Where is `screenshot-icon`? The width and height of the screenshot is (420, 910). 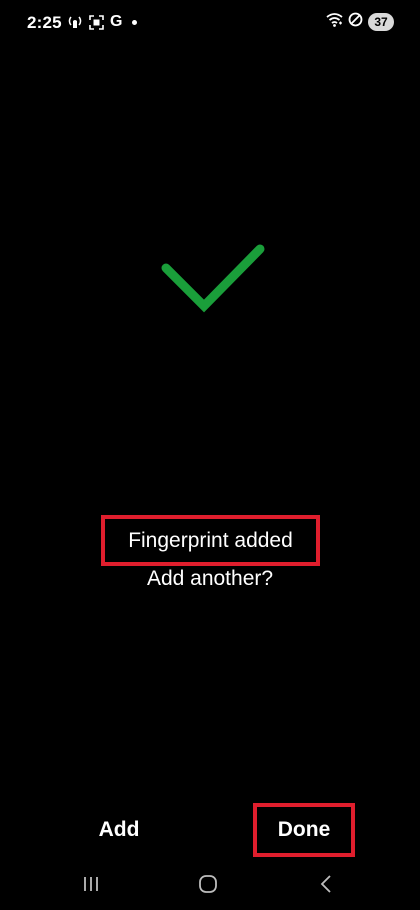 screenshot-icon is located at coordinates (96, 22).